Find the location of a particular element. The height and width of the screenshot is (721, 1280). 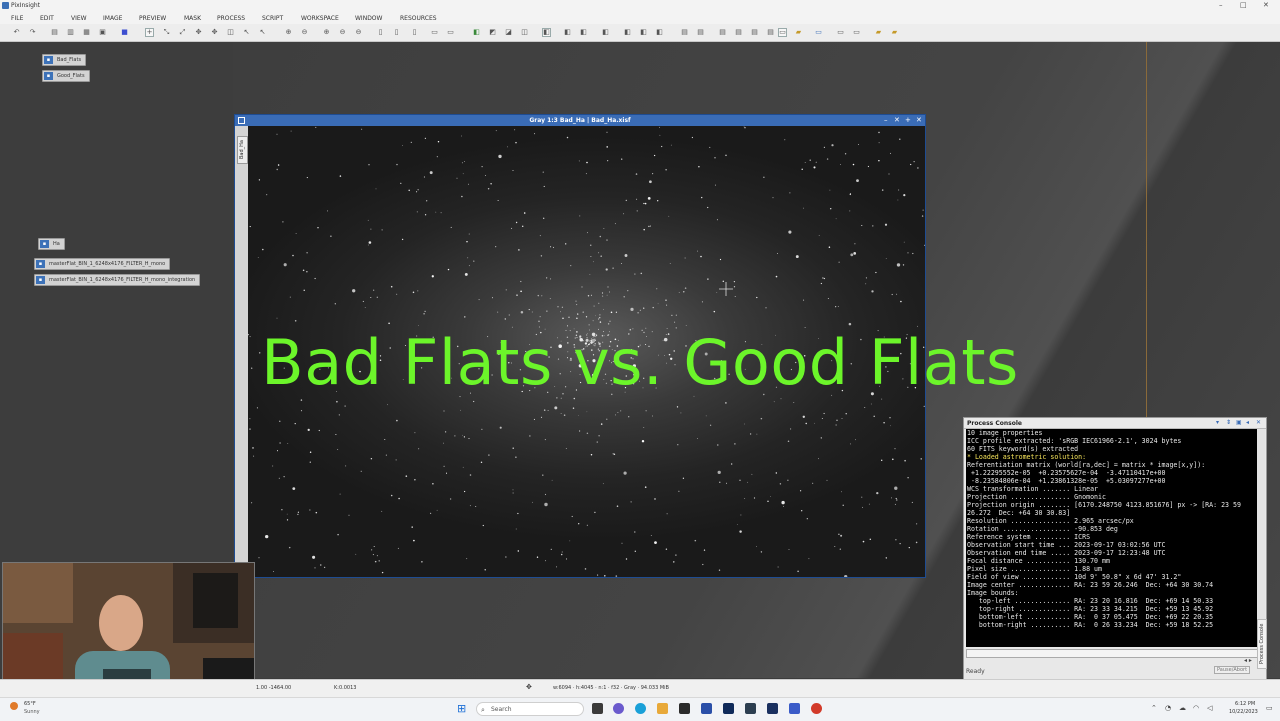

notifications-icon: ▭ is located at coordinates (1269, 708).